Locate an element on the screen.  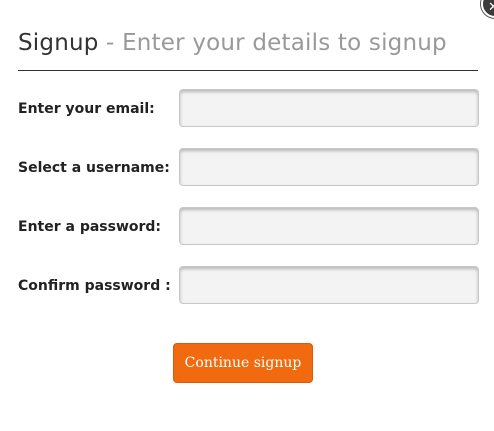
dialog-title: Signup - Enter your details to signup is located at coordinates (232, 43).